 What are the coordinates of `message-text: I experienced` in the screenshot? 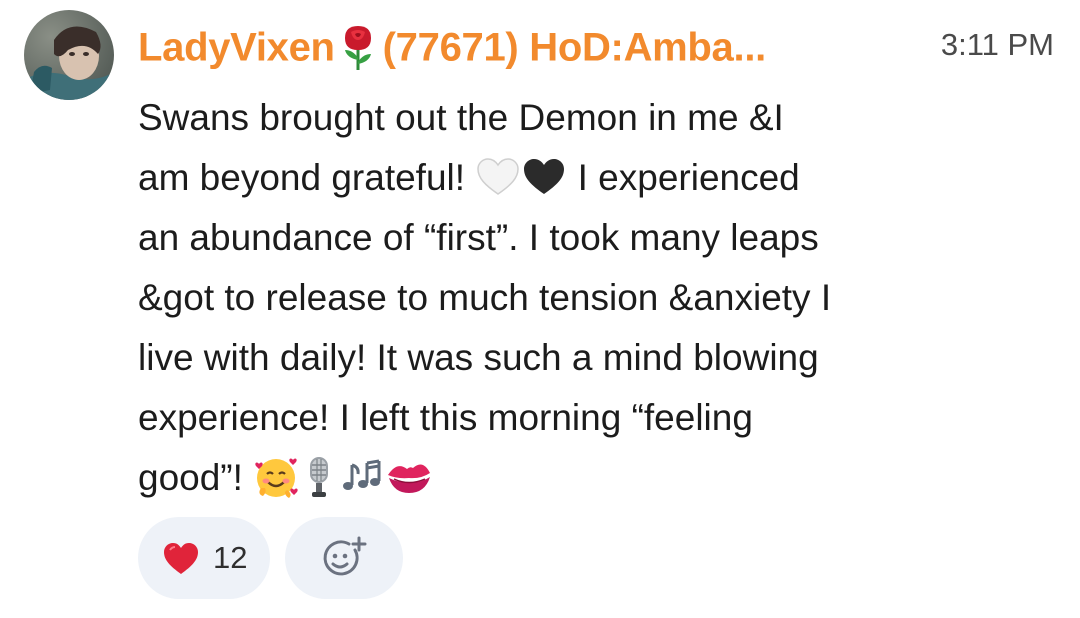 It's located at (683, 177).